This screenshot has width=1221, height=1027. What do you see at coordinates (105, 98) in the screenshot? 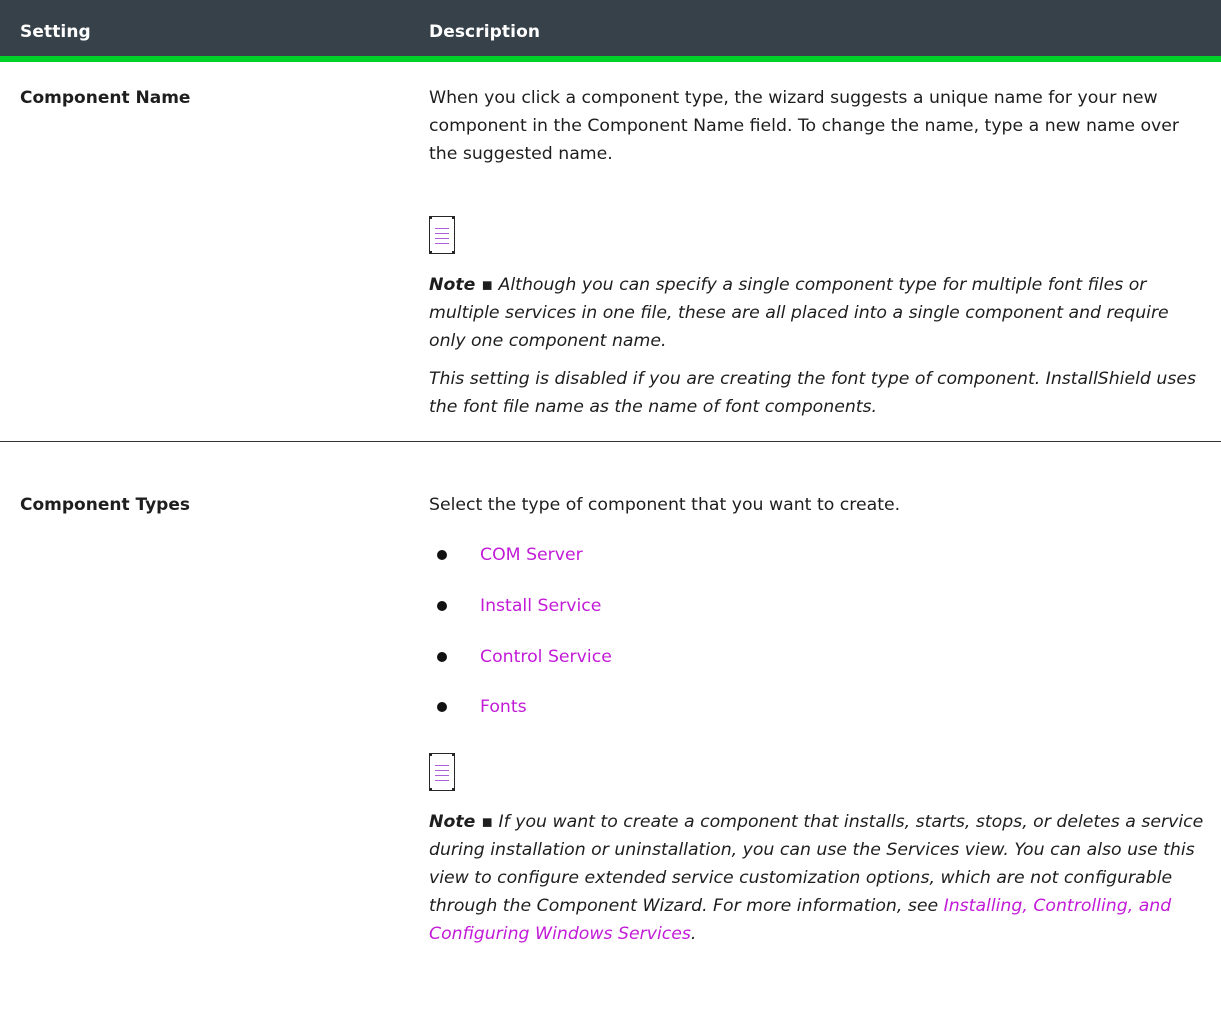
I see `setting-component-name: Component Name` at bounding box center [105, 98].